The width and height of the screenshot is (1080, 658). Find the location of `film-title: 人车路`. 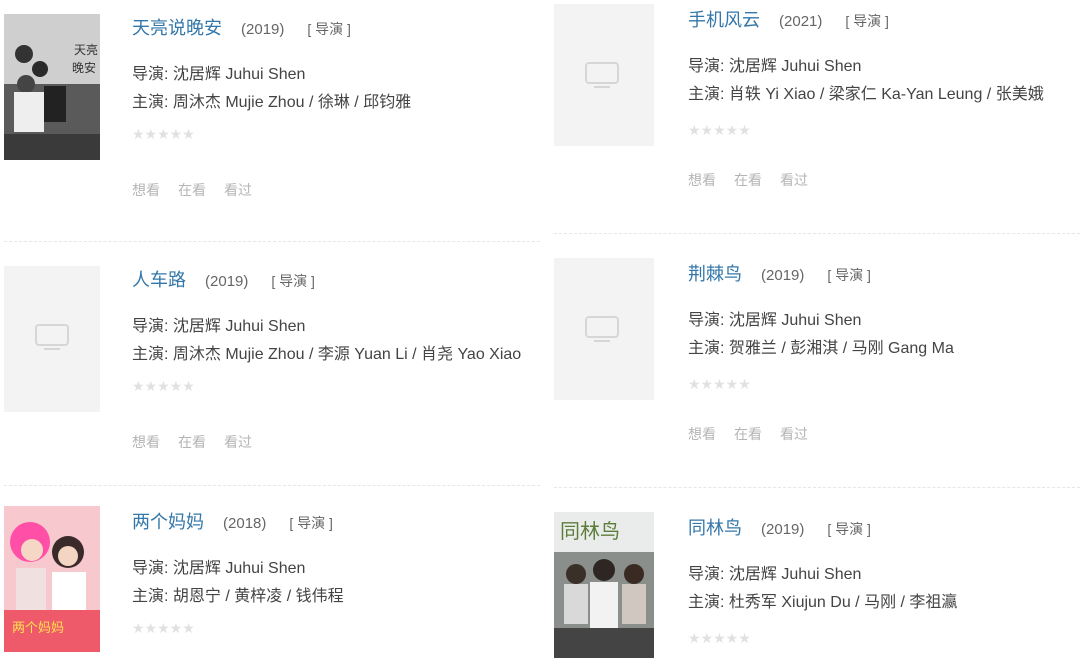

film-title: 人车路 is located at coordinates (159, 280).